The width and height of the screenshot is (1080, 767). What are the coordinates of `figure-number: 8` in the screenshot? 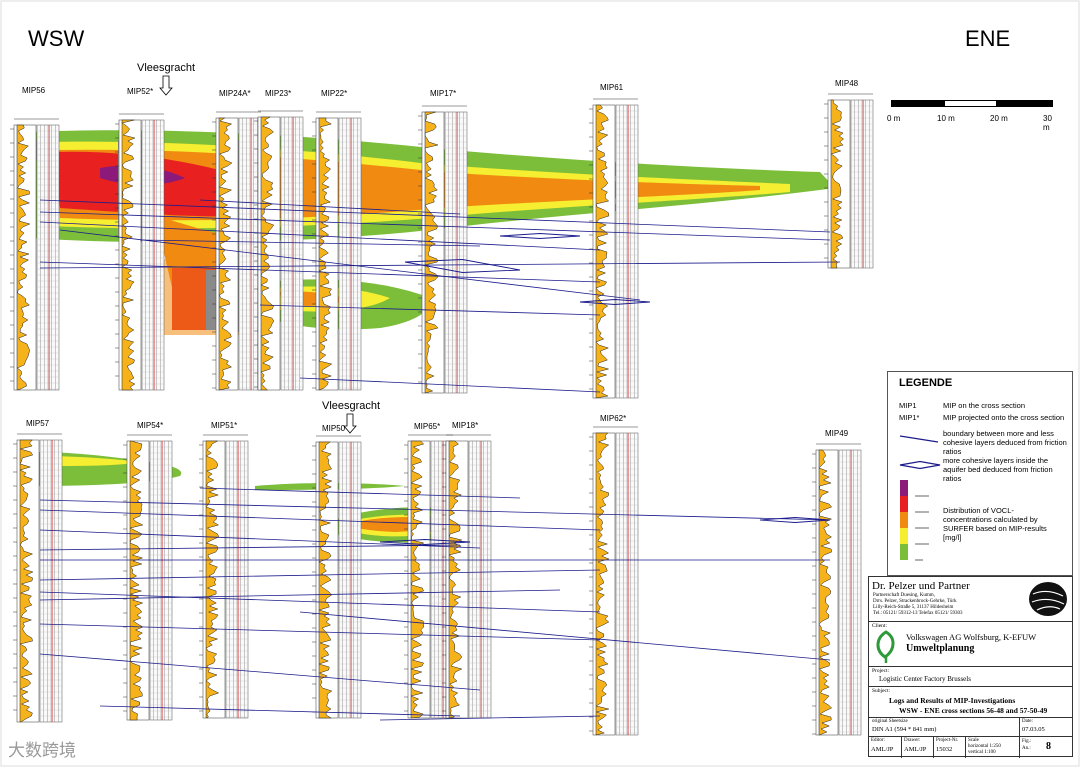 It's located at (1048, 746).